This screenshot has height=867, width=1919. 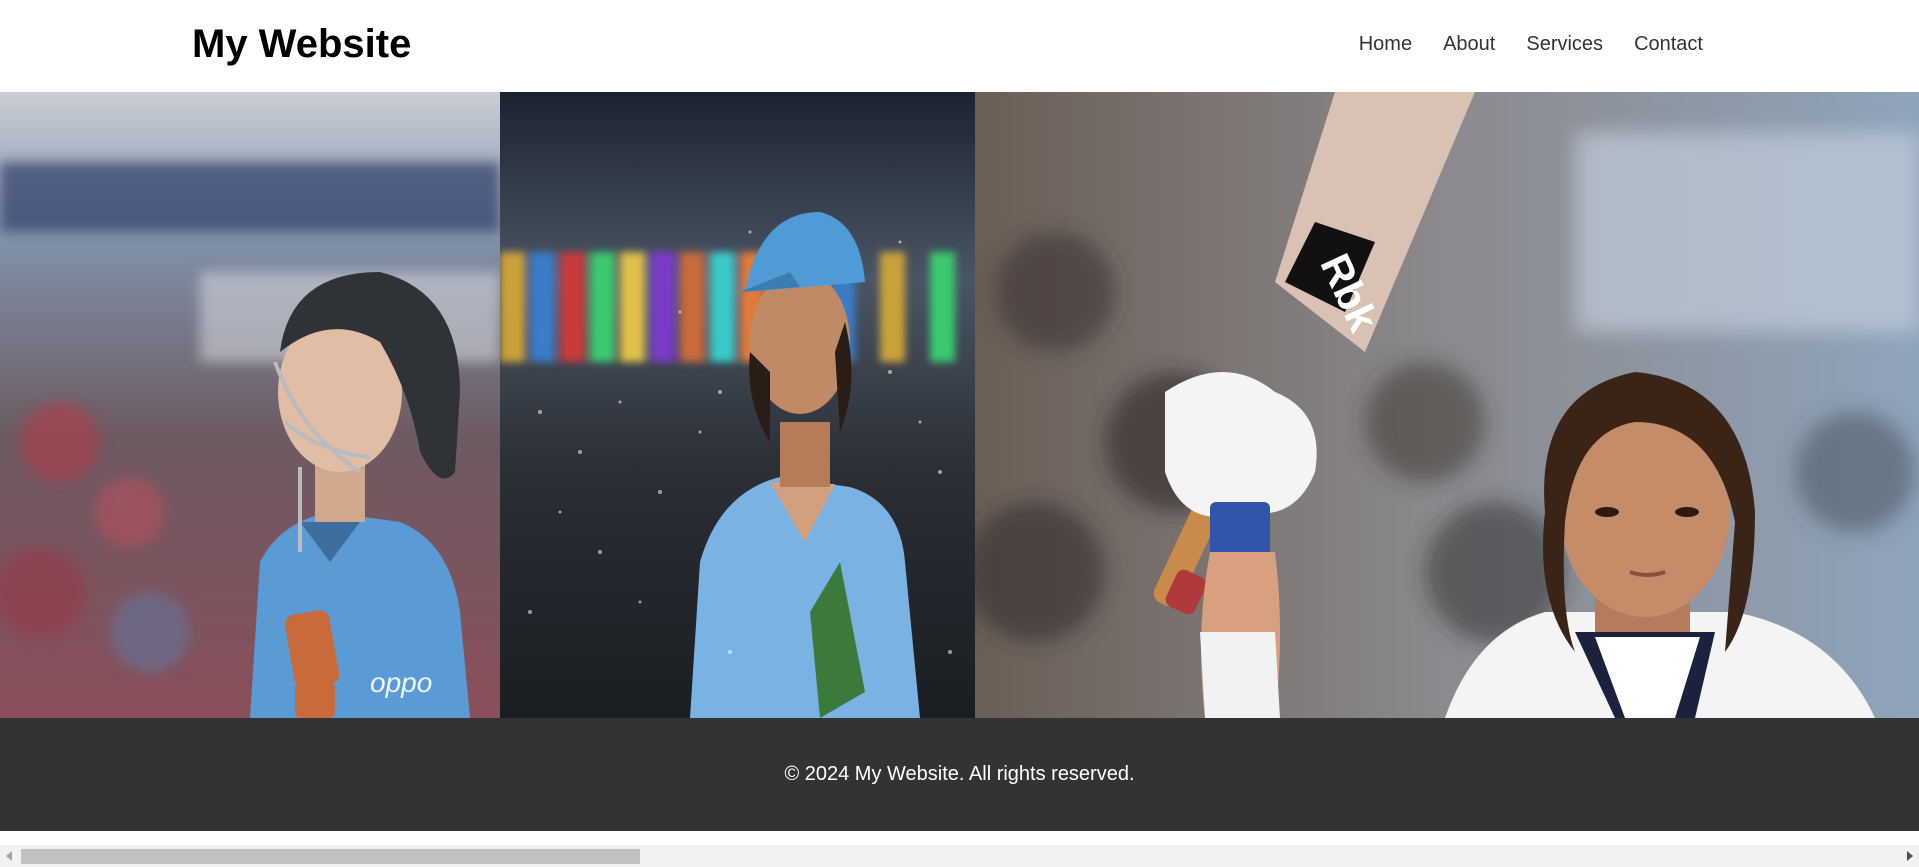 I want to click on main-nav: Home About Services Contact, so click(x=1531, y=44).